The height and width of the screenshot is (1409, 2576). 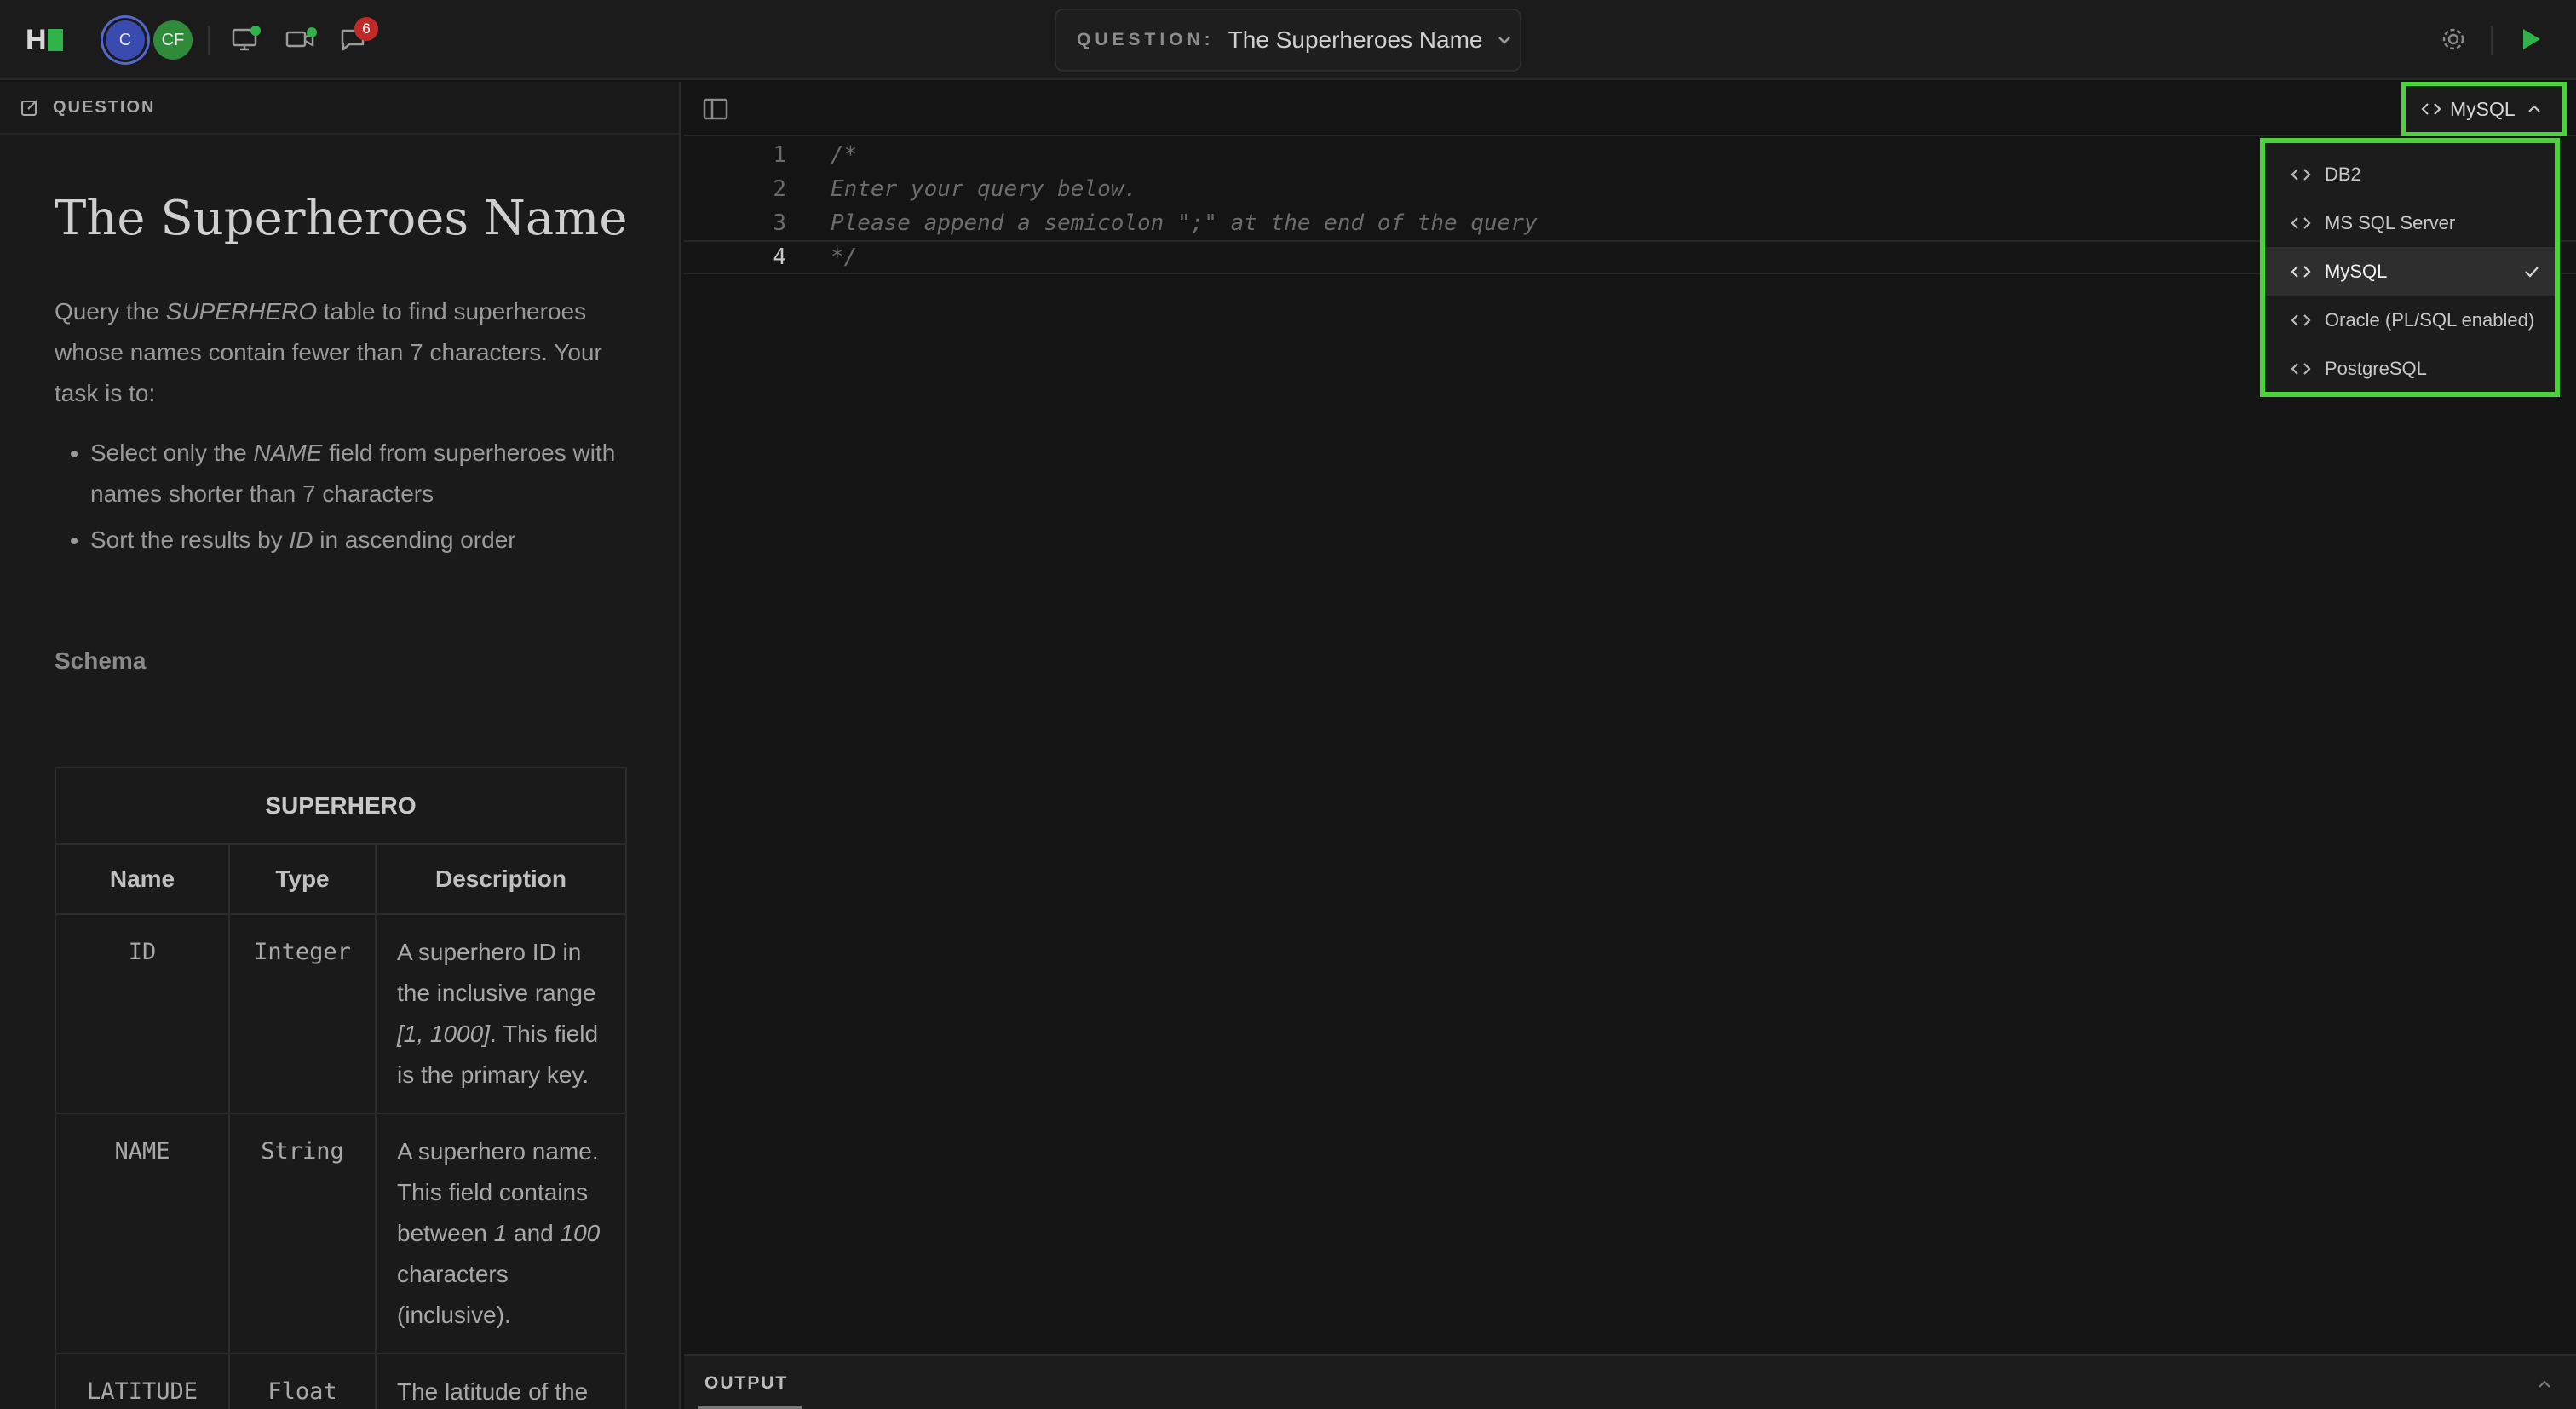 What do you see at coordinates (746, 1383) in the screenshot?
I see `tab-output: OUTPUT` at bounding box center [746, 1383].